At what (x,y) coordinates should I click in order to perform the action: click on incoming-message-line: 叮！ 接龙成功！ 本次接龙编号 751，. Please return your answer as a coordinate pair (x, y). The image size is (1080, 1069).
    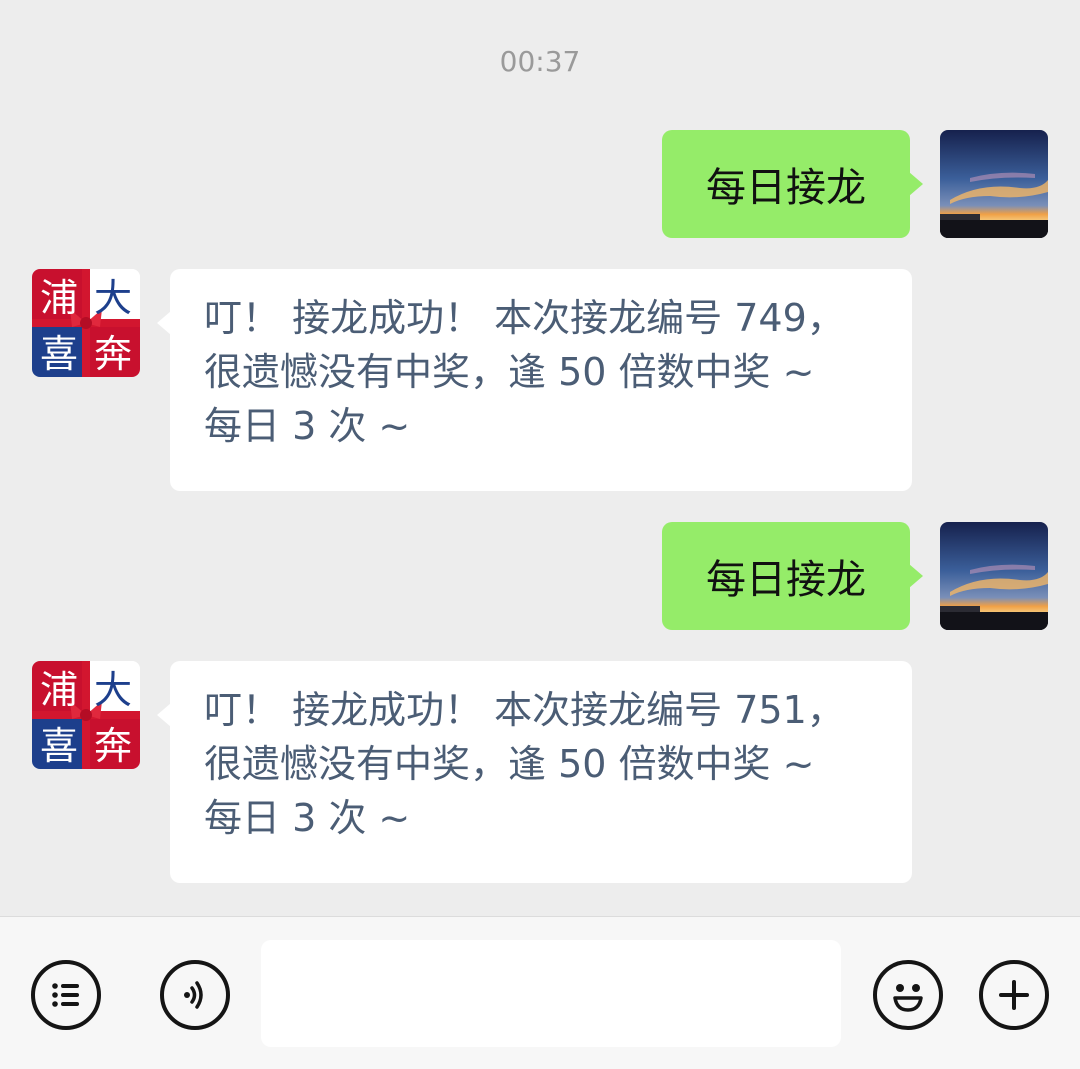
    Looking at the image, I should click on (524, 710).